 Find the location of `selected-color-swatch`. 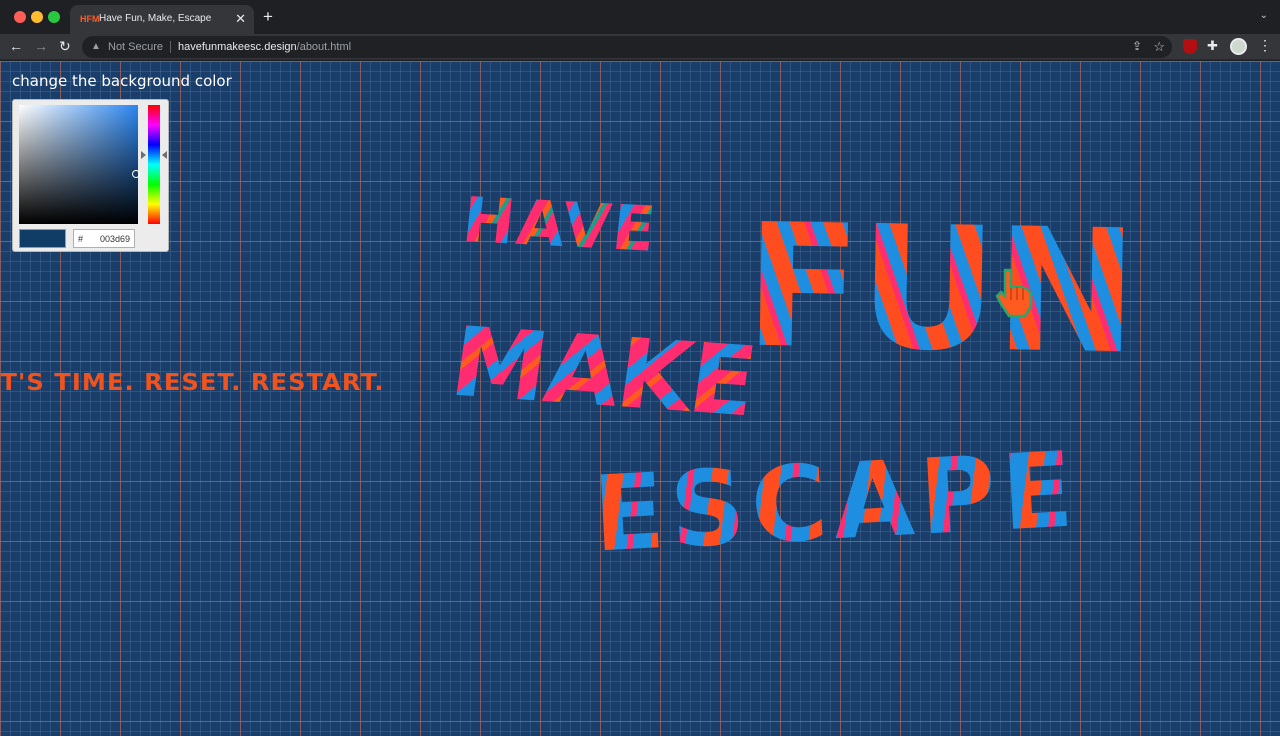

selected-color-swatch is located at coordinates (42, 238).